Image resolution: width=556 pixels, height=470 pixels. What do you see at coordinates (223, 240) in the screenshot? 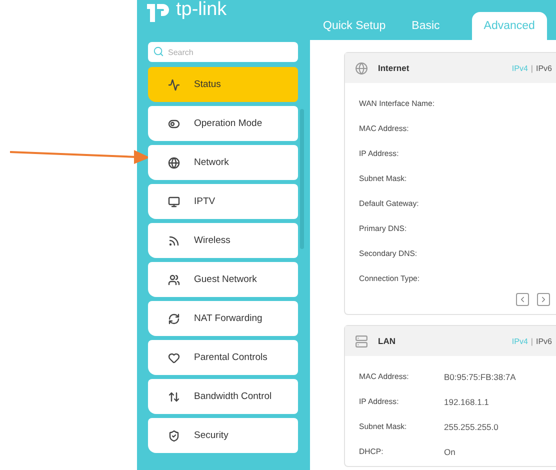
I see `sidebar-item: Wireless` at bounding box center [223, 240].